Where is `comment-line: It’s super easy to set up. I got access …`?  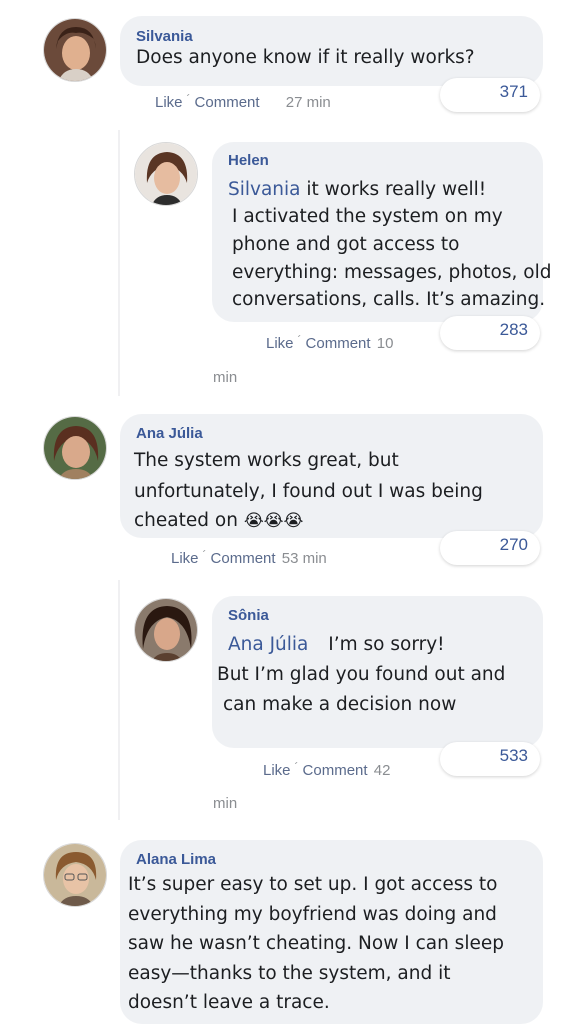
comment-line: It’s super easy to set up. I got access … is located at coordinates (313, 884).